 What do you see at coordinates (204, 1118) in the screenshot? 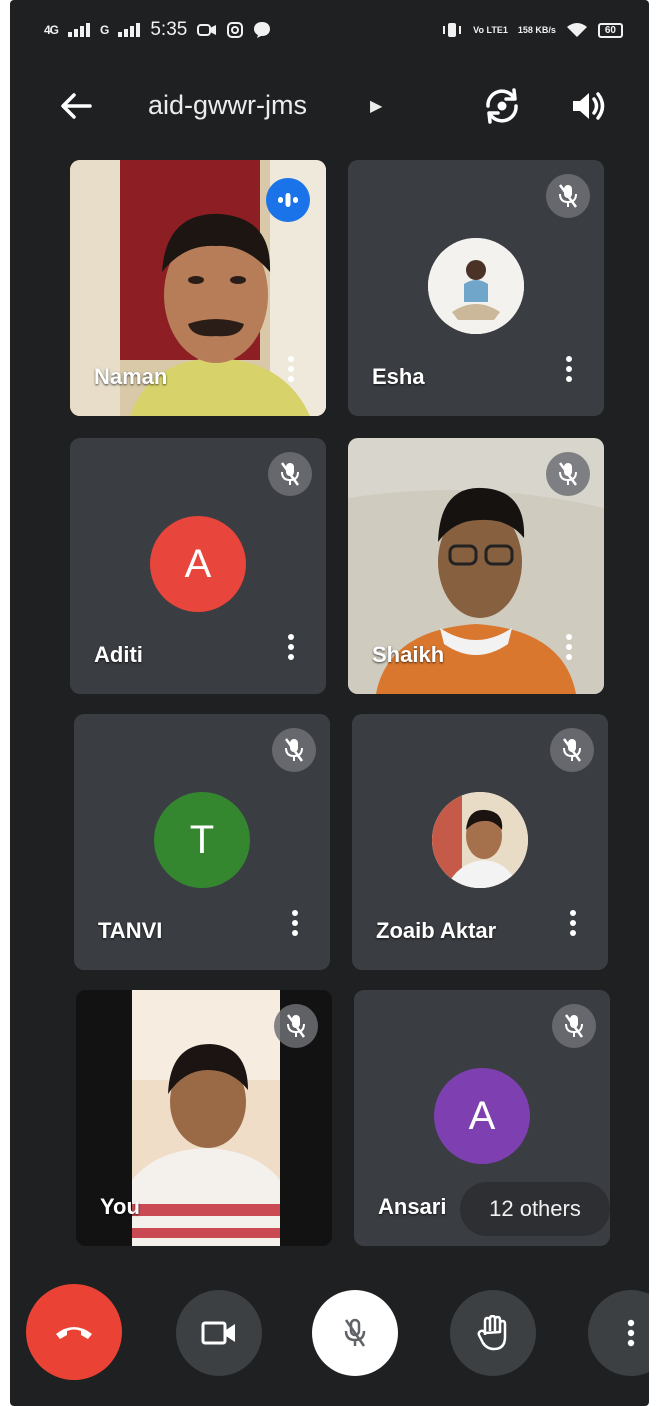
I see `participant-tile-you: You` at bounding box center [204, 1118].